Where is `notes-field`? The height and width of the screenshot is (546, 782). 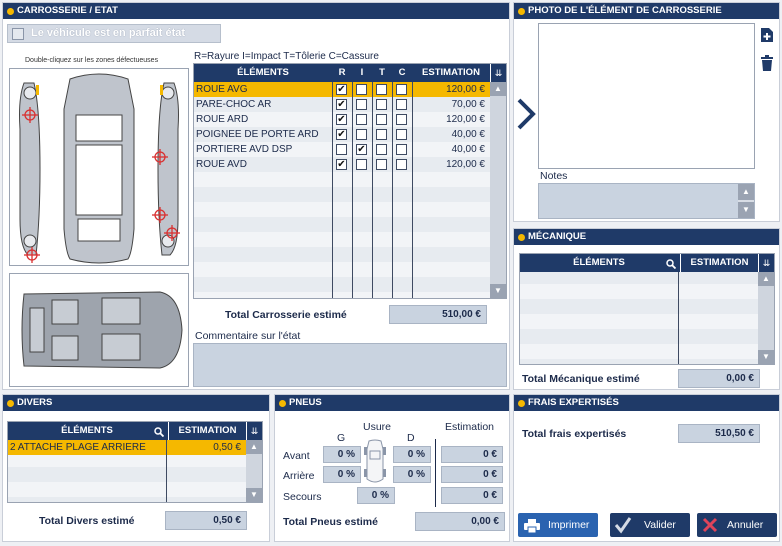 notes-field is located at coordinates (646, 201).